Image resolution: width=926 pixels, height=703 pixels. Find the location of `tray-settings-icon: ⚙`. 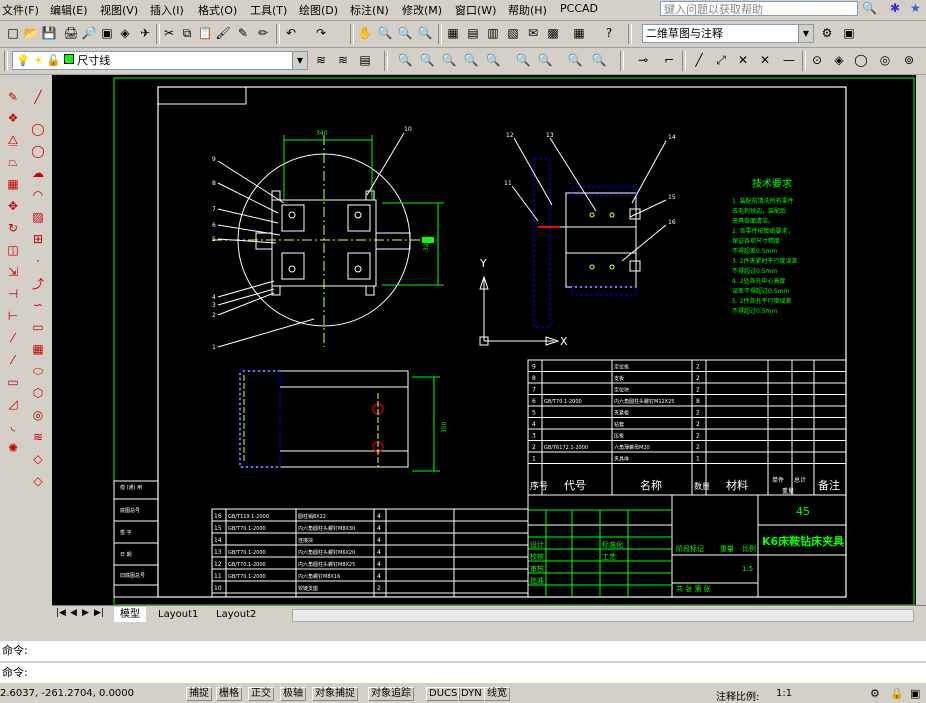

tray-settings-icon: ⚙ is located at coordinates (875, 693).